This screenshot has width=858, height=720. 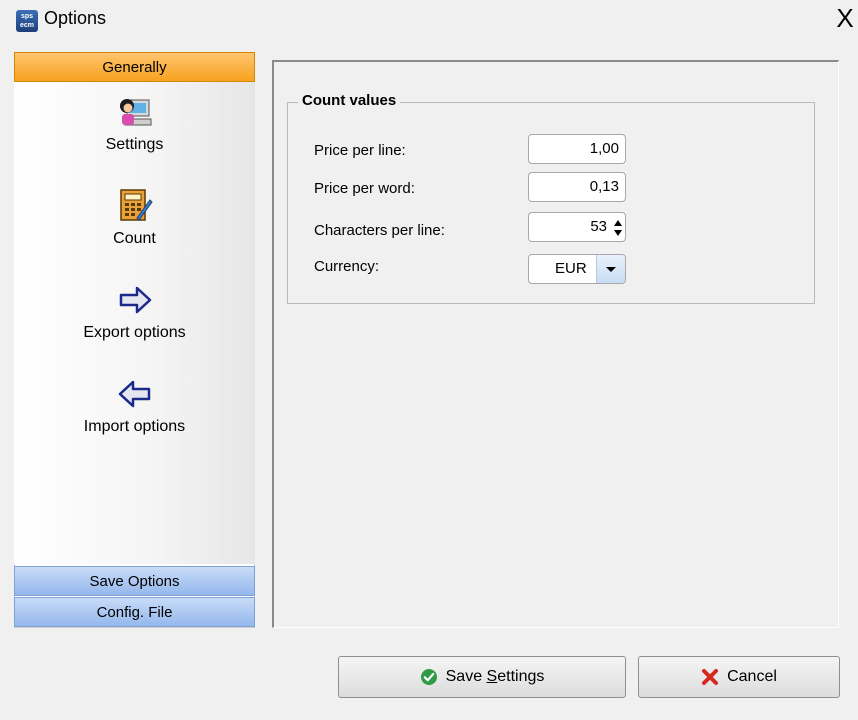 I want to click on check-circle-icon, so click(x=429, y=677).